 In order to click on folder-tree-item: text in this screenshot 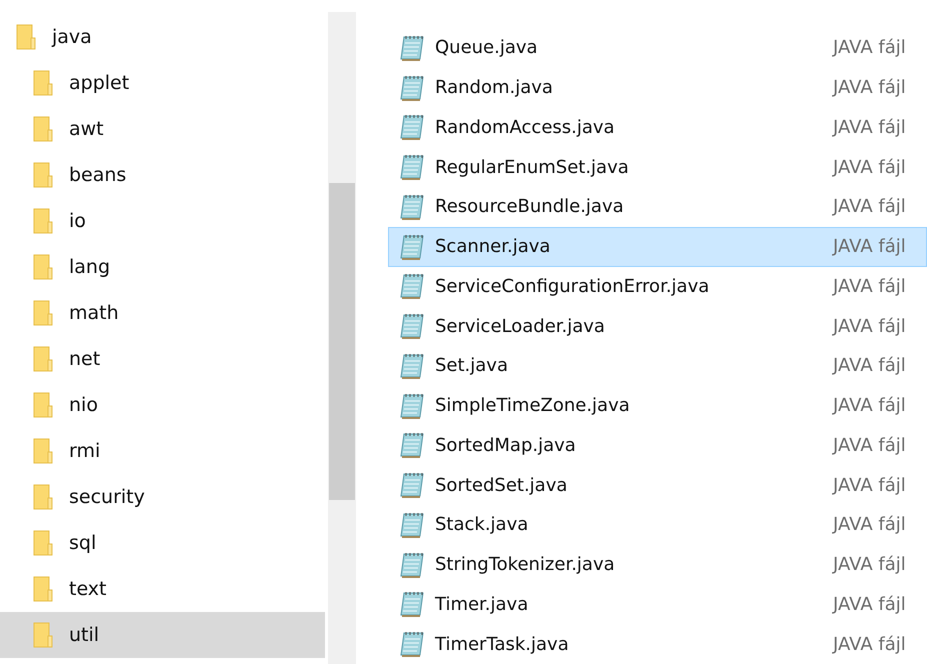, I will do `click(164, 589)`.